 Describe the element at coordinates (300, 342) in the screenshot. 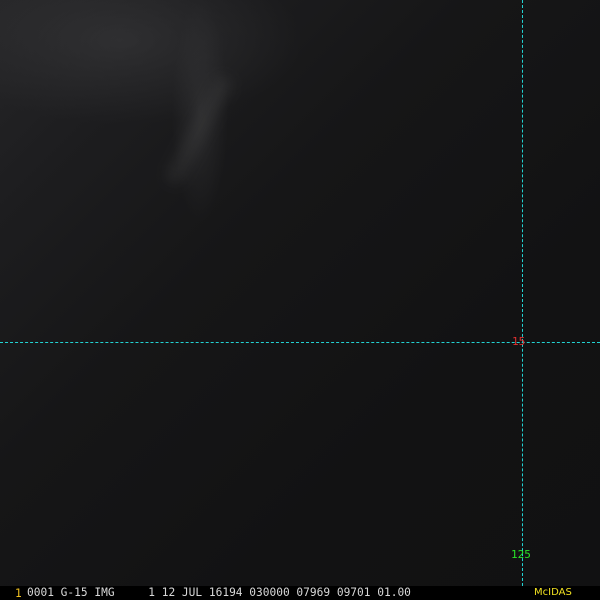

I see `crosshair-horizontal-line` at that location.